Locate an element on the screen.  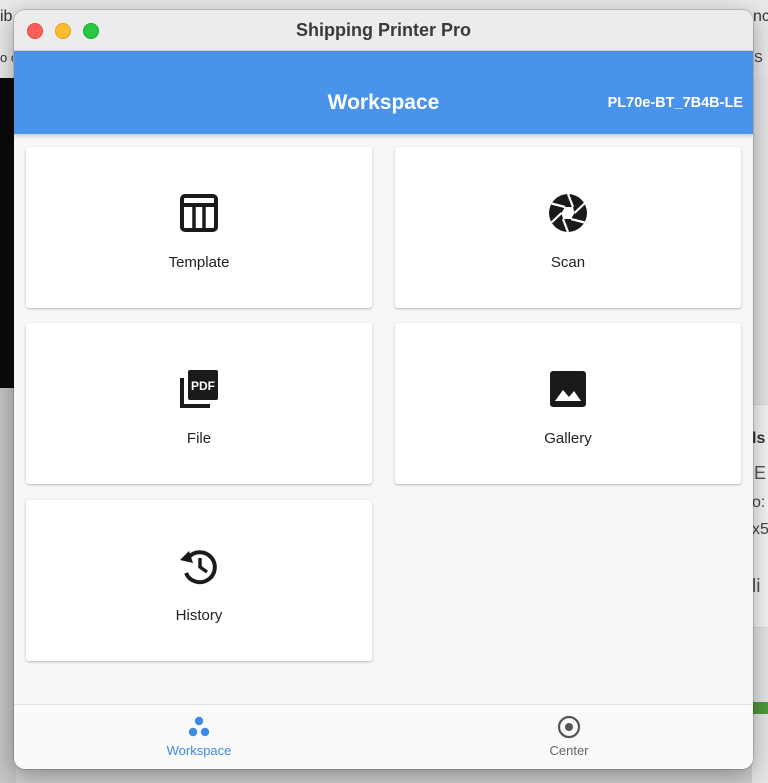
gallery-tile: Gallery is located at coordinates (568, 403).